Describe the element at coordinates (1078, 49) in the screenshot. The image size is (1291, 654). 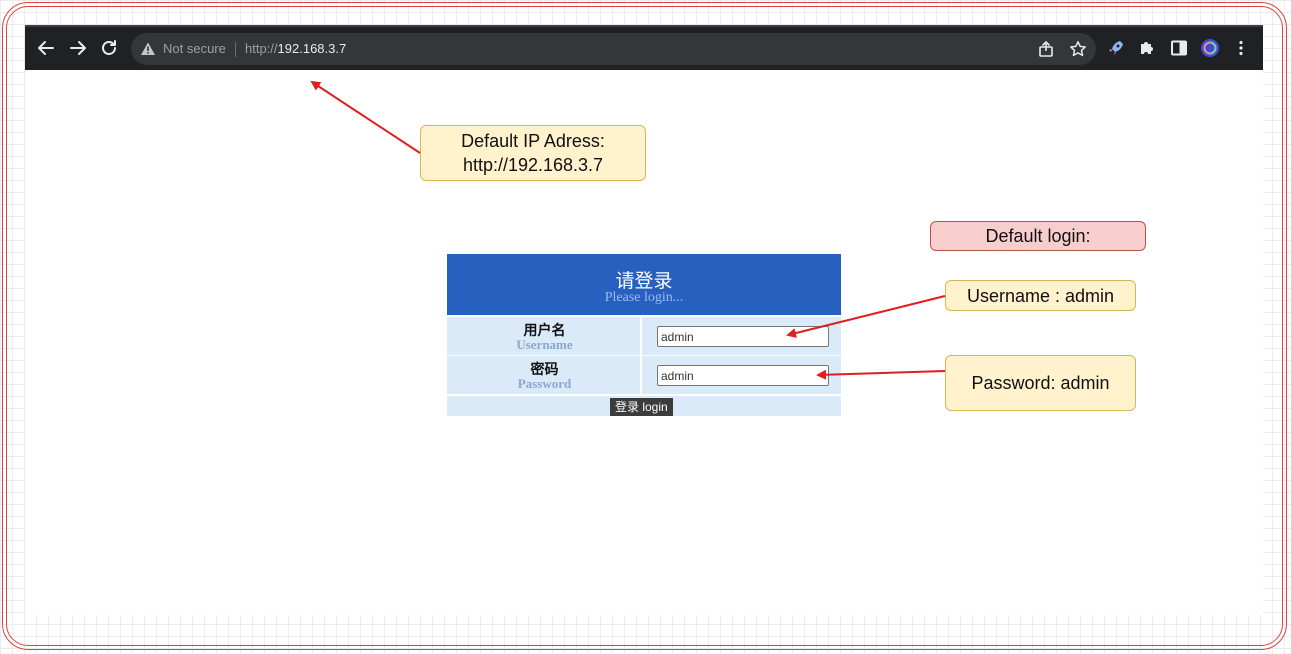
I see `star-icon` at that location.